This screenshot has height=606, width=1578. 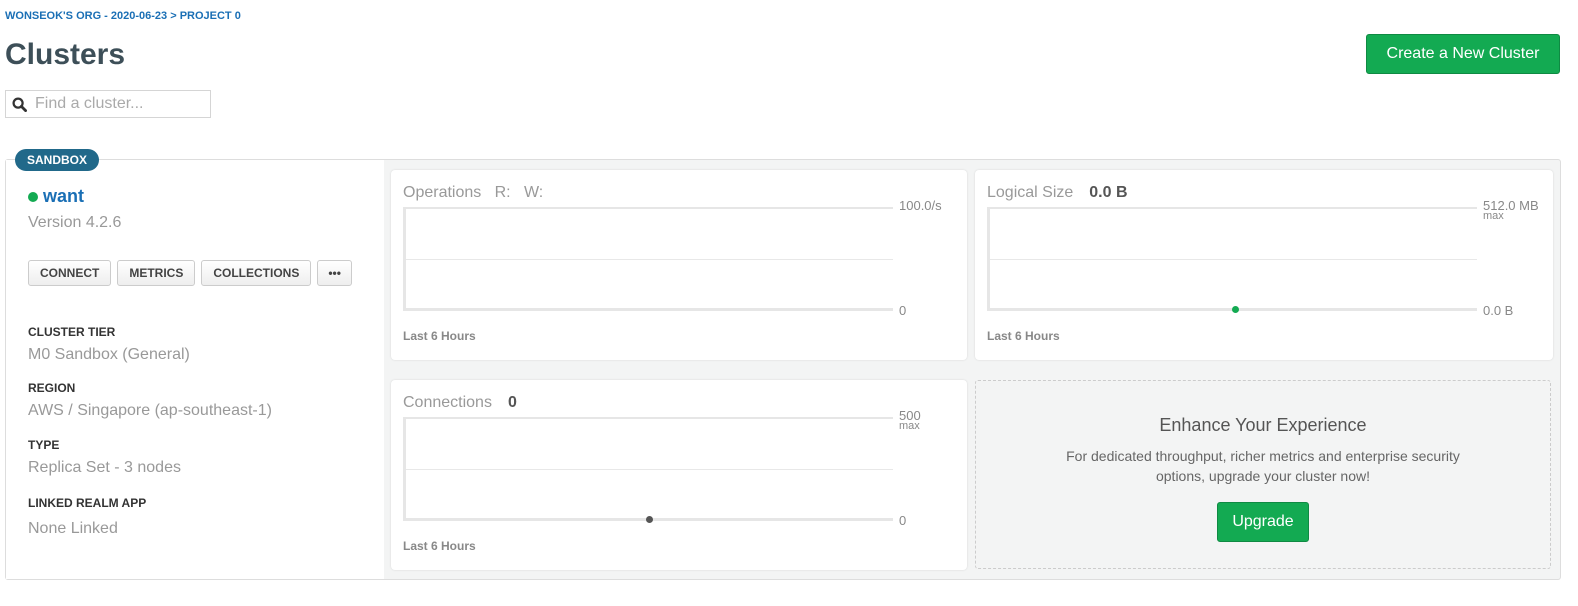 What do you see at coordinates (460, 402) in the screenshot?
I see `chart-title: Connections 0` at bounding box center [460, 402].